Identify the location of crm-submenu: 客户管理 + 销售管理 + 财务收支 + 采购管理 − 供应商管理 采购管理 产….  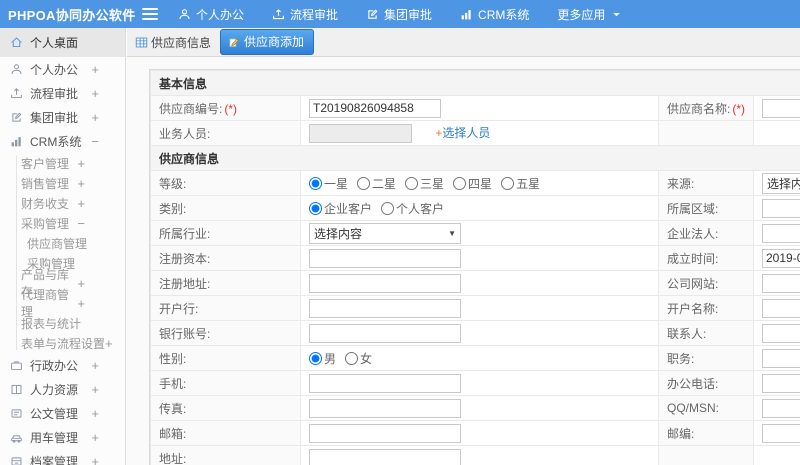
(62, 253).